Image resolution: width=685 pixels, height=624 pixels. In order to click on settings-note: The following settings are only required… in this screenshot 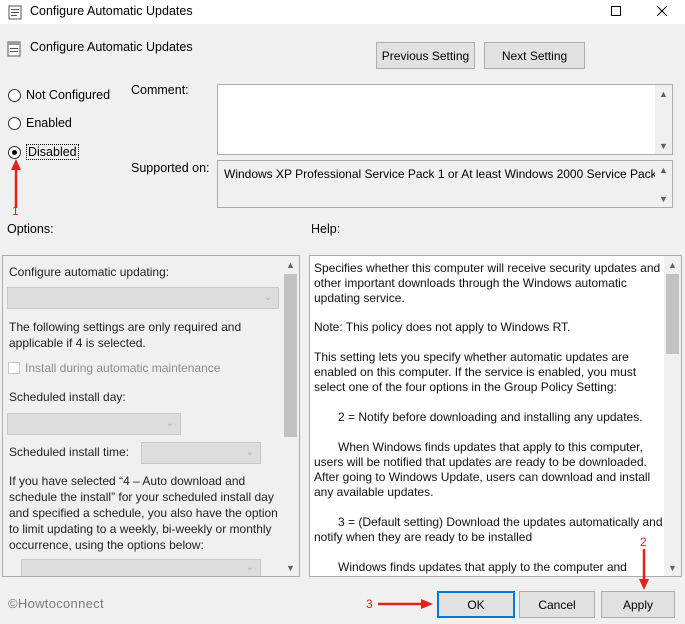, I will do `click(125, 335)`.